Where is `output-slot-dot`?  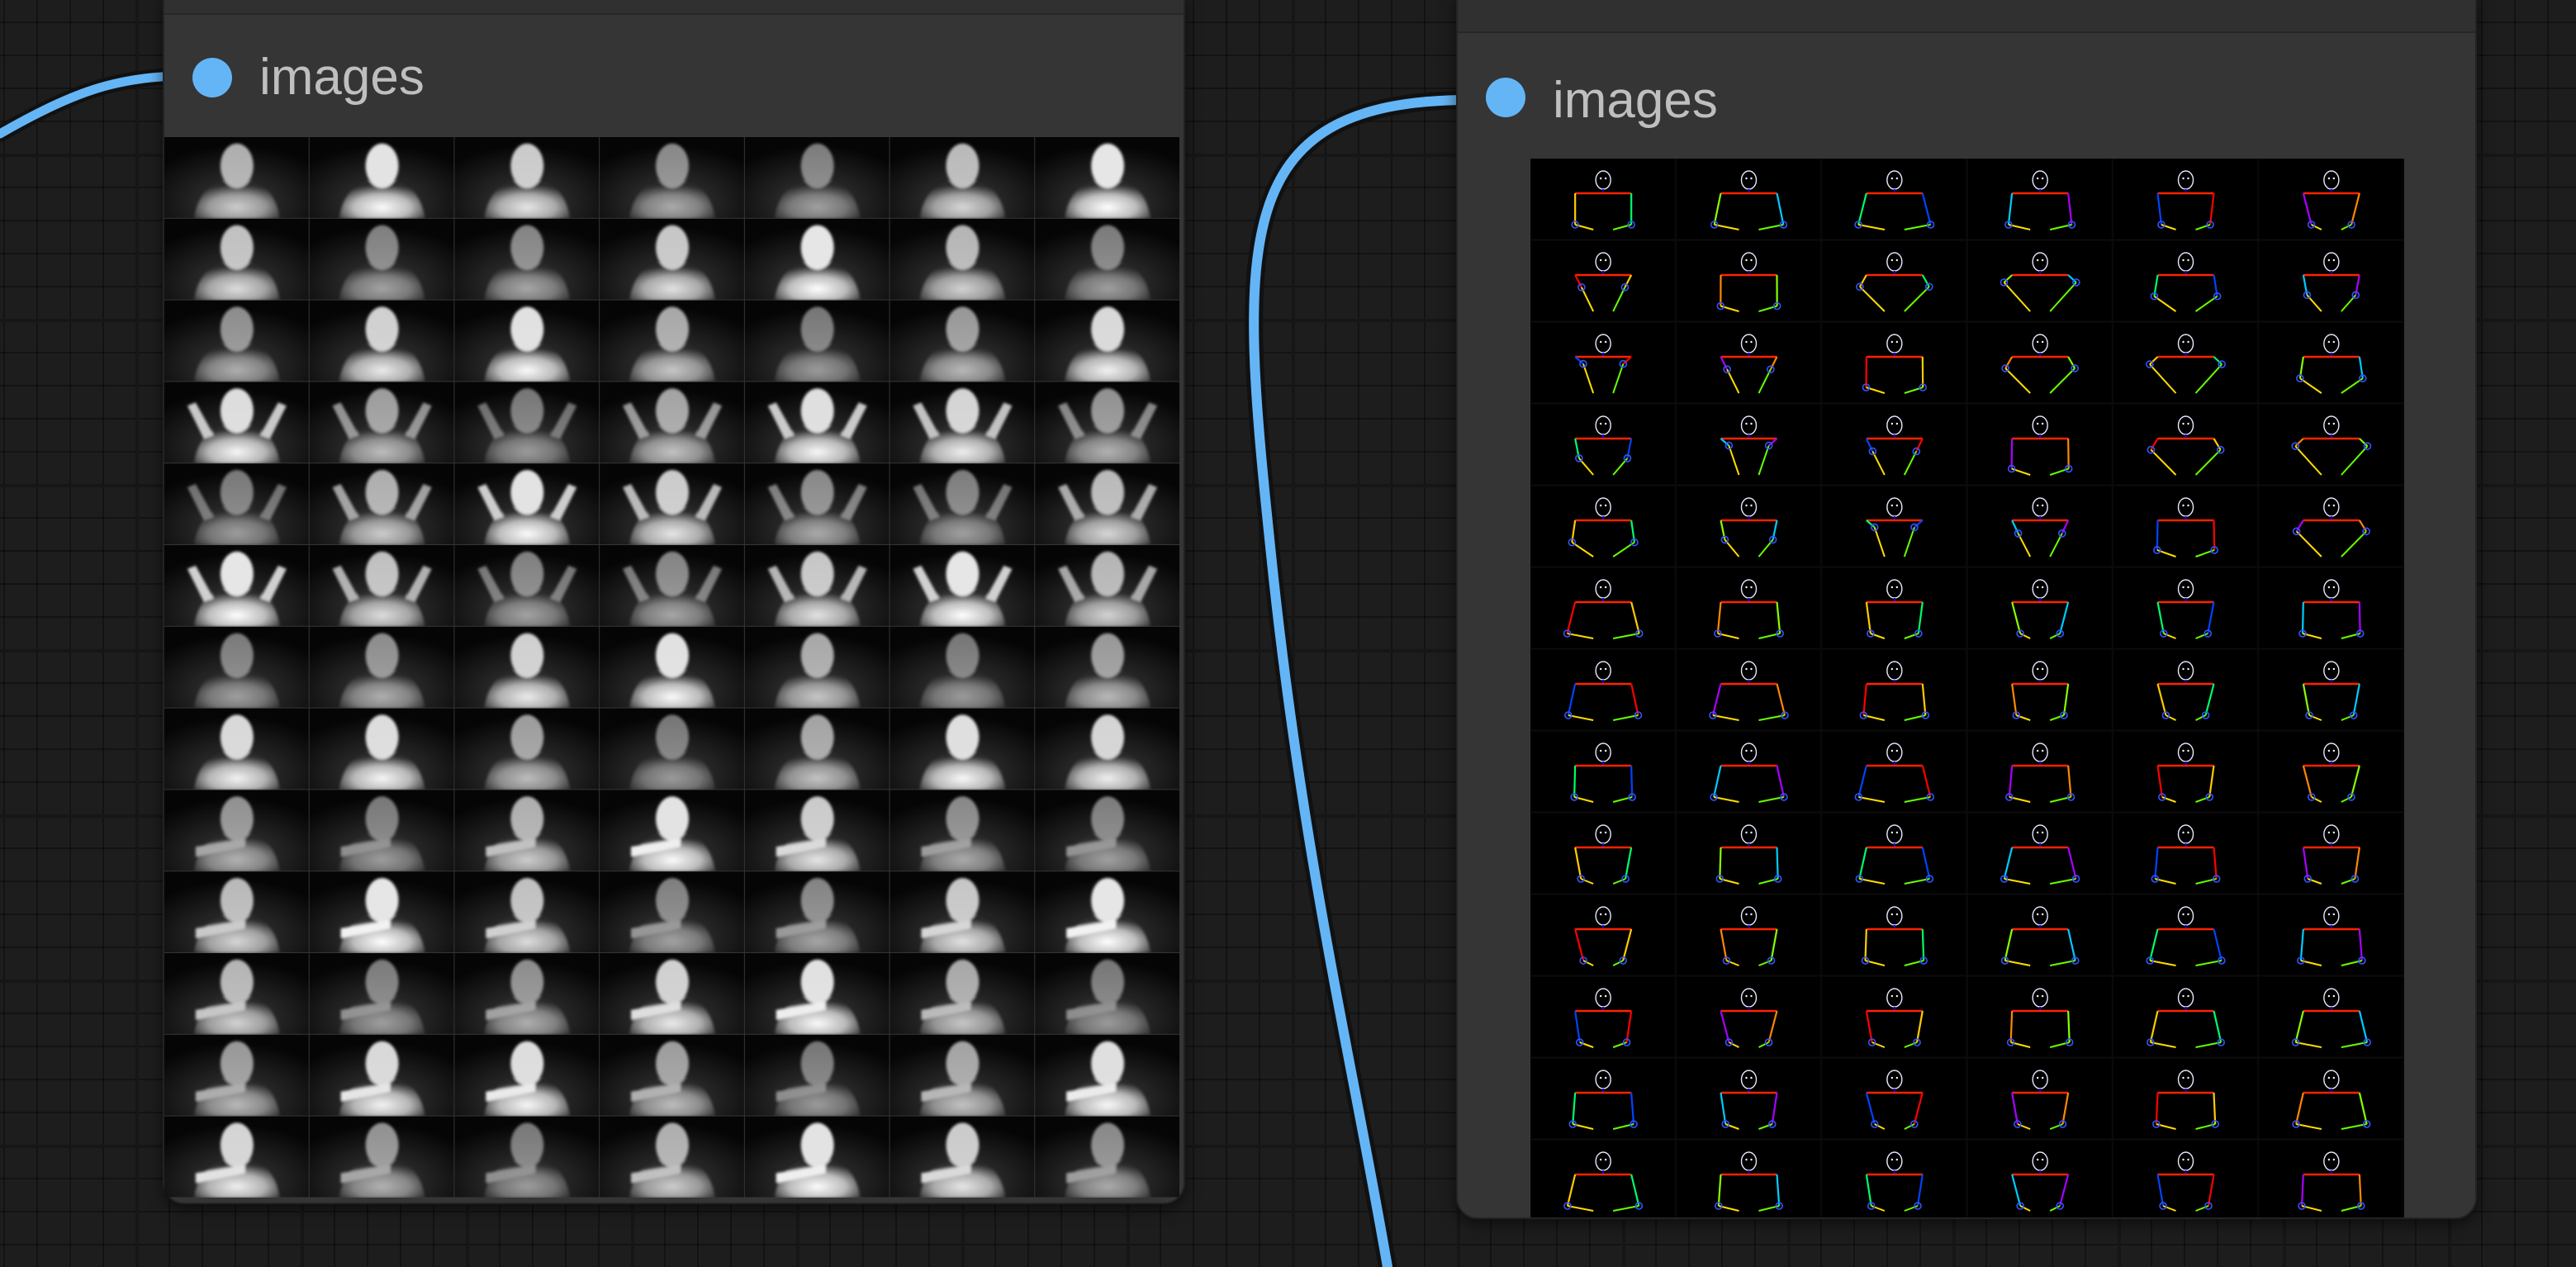 output-slot-dot is located at coordinates (1505, 97).